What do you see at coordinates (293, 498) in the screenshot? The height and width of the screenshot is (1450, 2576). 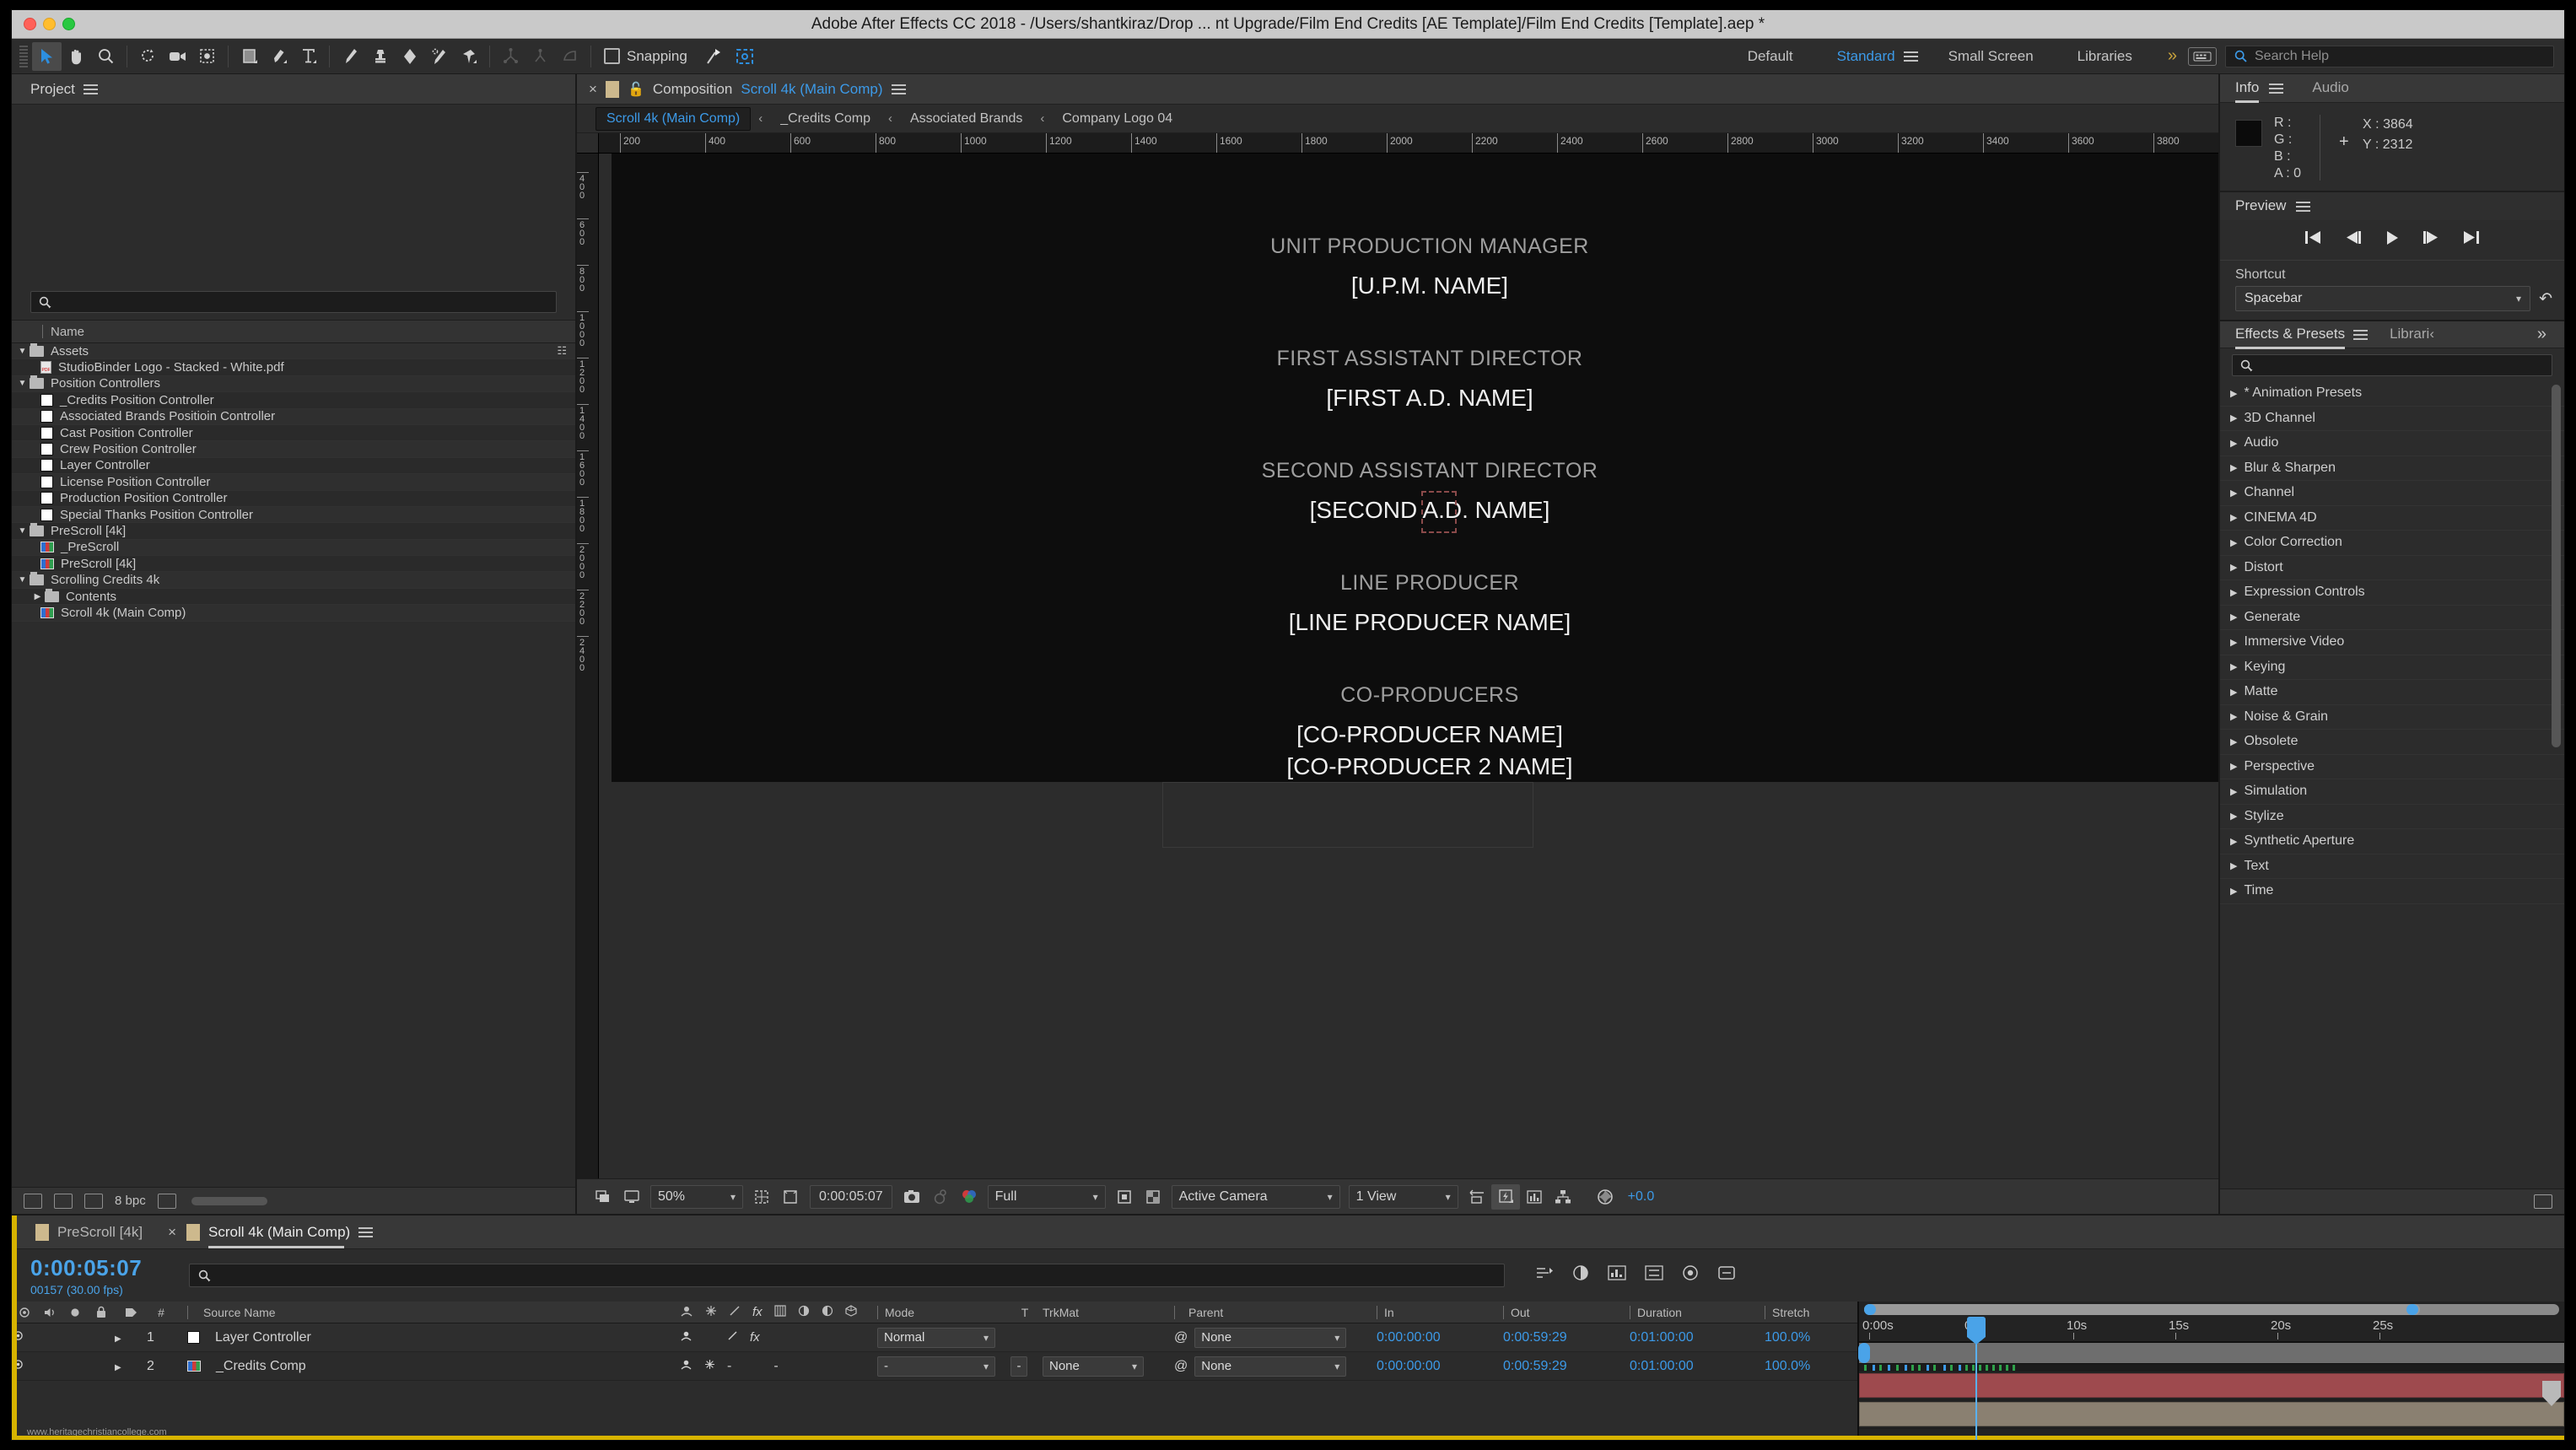 I see `project-item: Production Position Controller` at bounding box center [293, 498].